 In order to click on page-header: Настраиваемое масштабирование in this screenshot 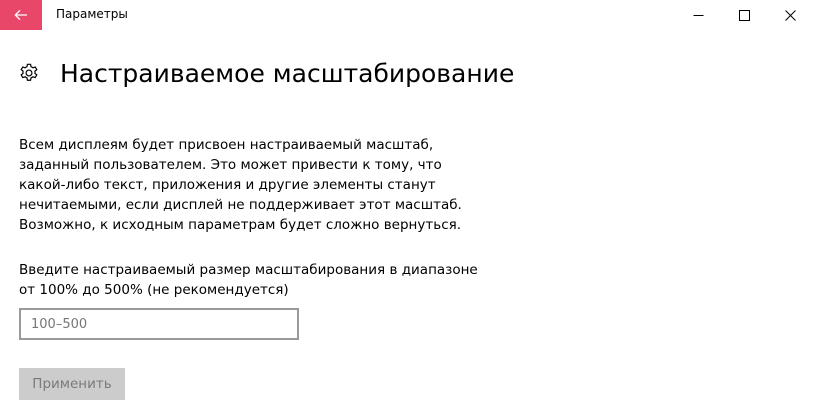, I will do `click(266, 73)`.